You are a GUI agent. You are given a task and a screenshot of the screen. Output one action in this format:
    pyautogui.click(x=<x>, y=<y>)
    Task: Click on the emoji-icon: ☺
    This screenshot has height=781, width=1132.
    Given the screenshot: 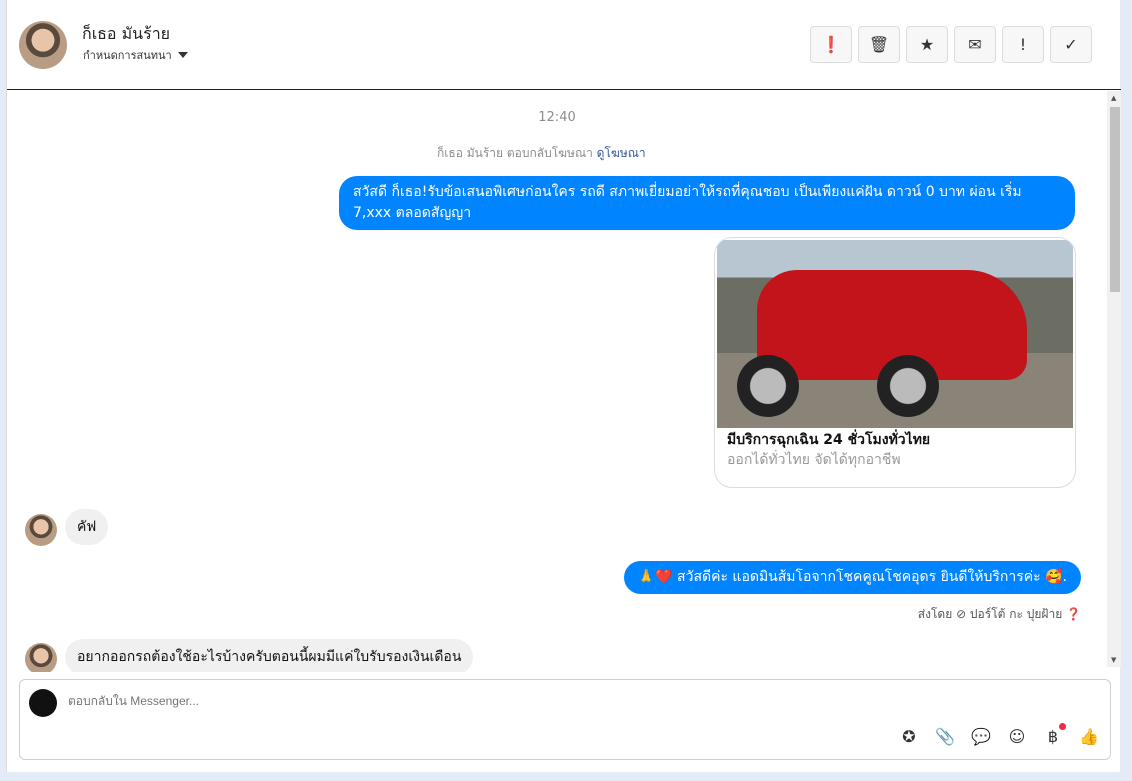 What is the action you would take?
    pyautogui.click(x=1017, y=736)
    